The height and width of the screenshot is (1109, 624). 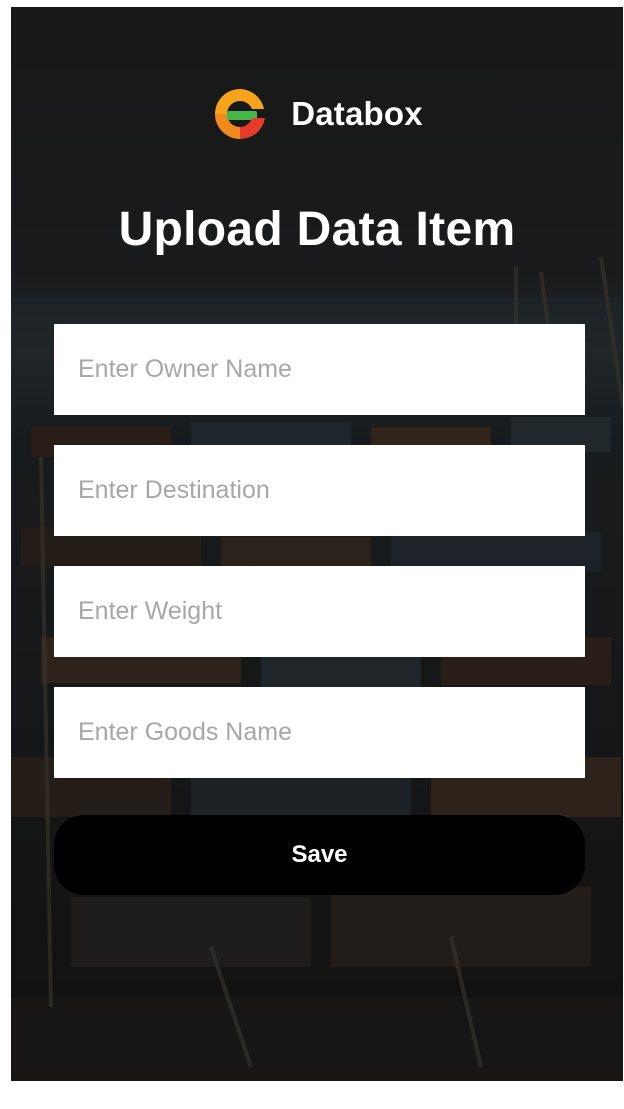 I want to click on page-title: Upload Data Item, so click(x=317, y=229).